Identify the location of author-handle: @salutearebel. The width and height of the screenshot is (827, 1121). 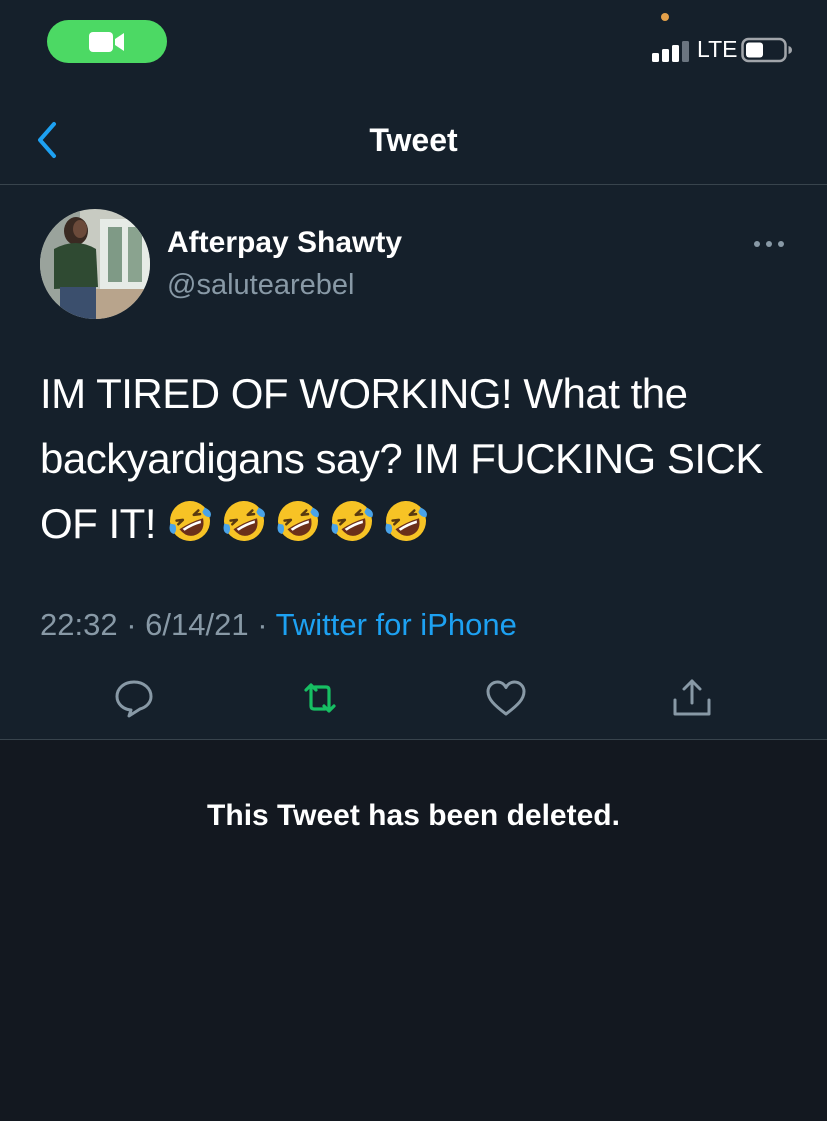
(260, 285).